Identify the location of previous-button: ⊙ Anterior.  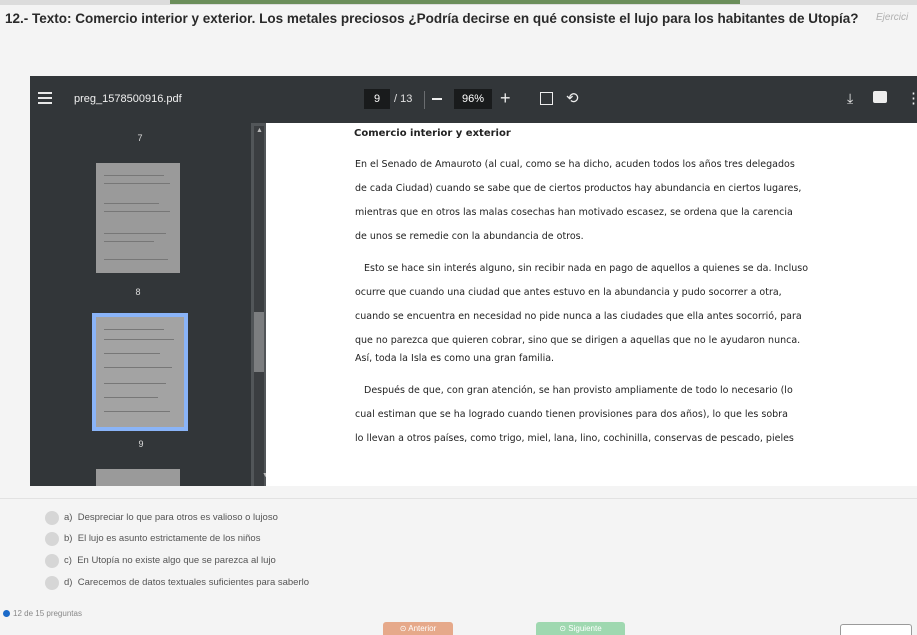
(418, 628).